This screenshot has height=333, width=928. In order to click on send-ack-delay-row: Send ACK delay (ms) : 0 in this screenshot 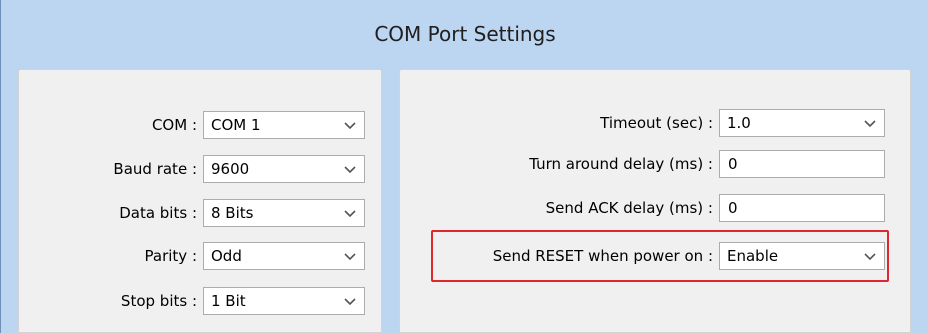, I will do `click(663, 208)`.